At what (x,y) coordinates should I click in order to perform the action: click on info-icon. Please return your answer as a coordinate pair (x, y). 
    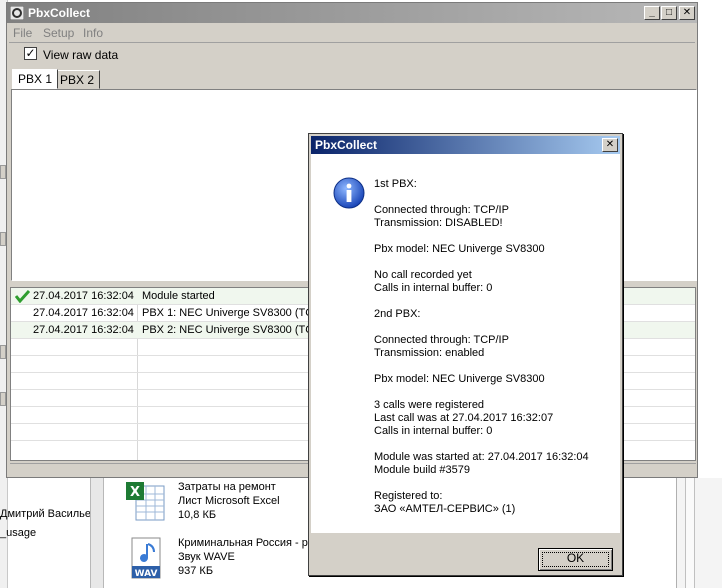
    Looking at the image, I should click on (349, 193).